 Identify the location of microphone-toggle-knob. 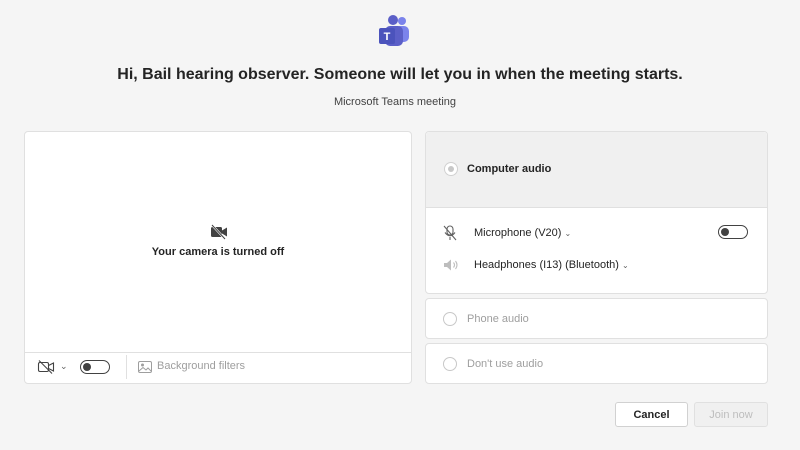
(725, 232).